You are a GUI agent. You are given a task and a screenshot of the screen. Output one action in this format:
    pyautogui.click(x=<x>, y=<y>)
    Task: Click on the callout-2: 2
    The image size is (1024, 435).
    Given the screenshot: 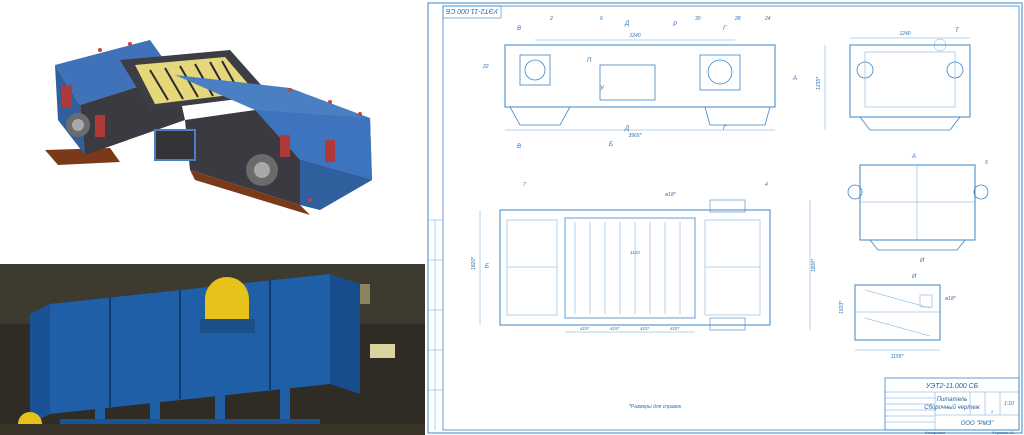 What is the action you would take?
    pyautogui.click(x=551, y=19)
    